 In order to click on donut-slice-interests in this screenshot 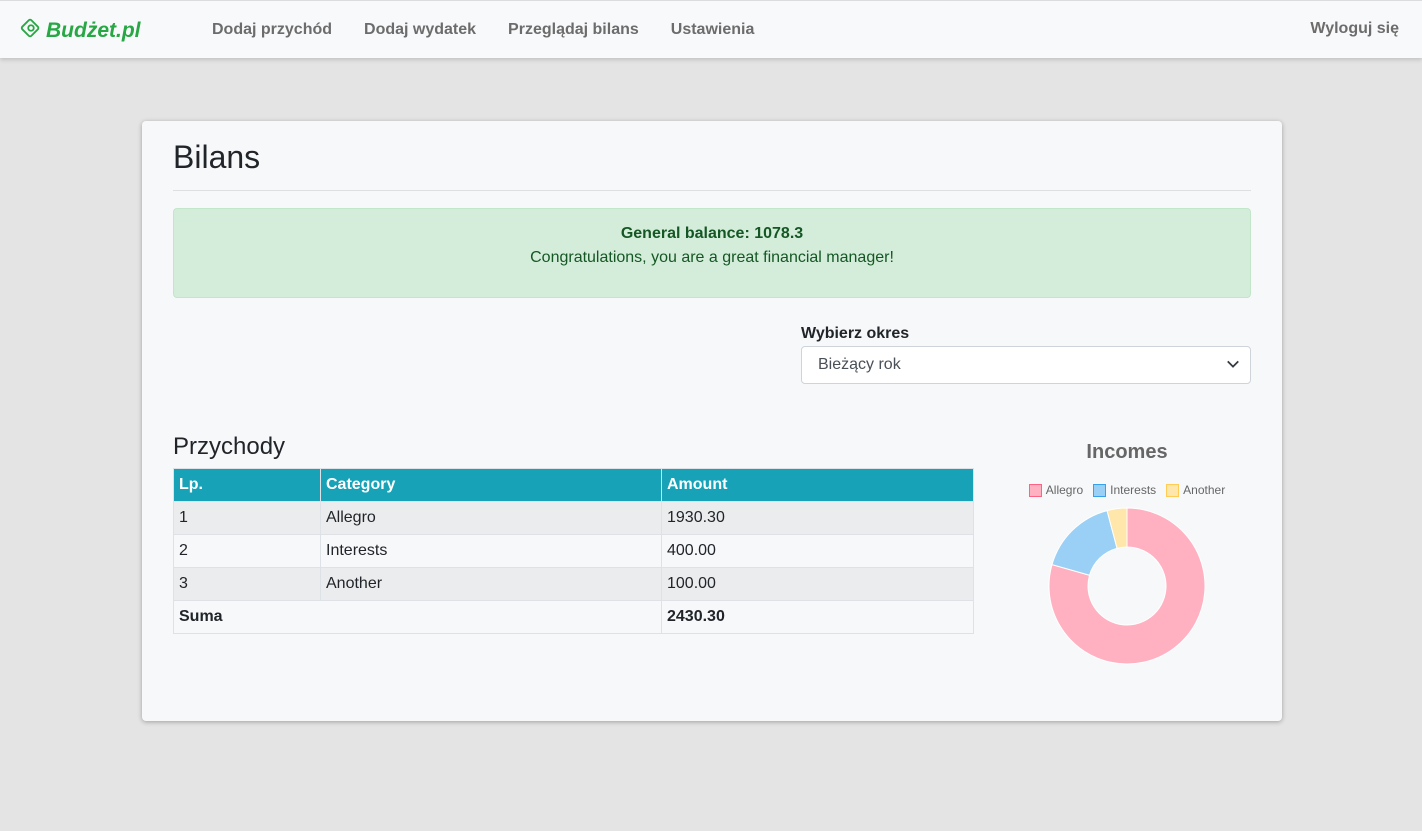, I will do `click(1084, 542)`.